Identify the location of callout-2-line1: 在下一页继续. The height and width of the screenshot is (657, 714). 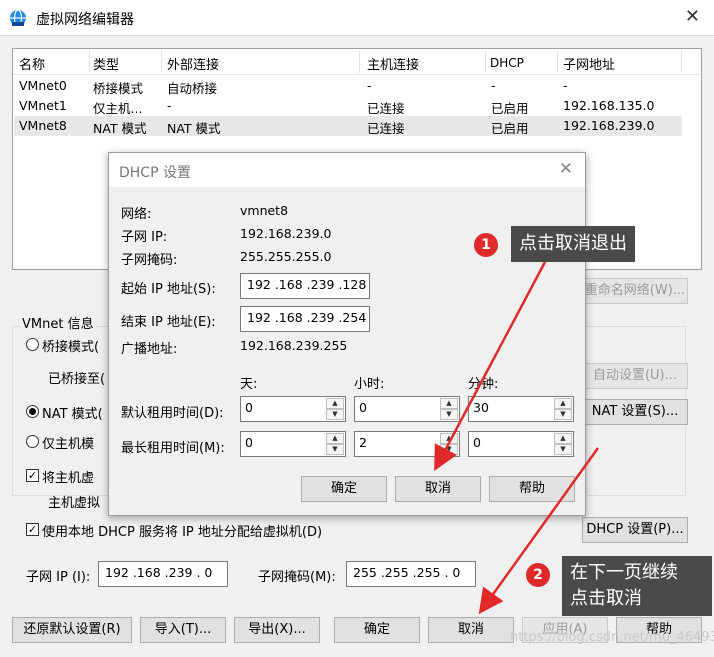
(624, 572).